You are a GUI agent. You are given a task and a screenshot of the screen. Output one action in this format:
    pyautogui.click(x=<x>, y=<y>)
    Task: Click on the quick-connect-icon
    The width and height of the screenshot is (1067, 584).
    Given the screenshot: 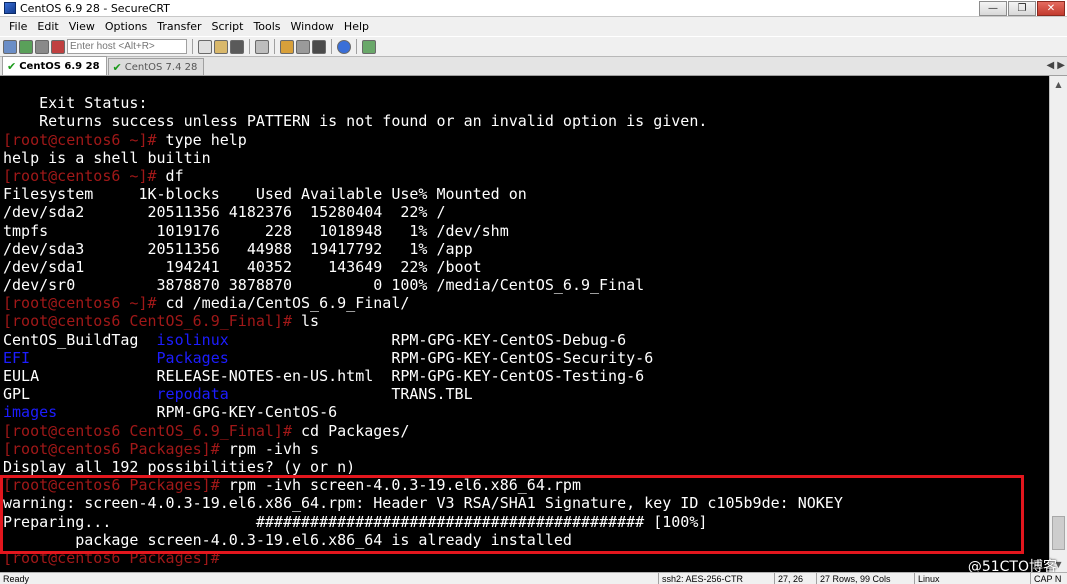 What is the action you would take?
    pyautogui.click(x=26, y=46)
    